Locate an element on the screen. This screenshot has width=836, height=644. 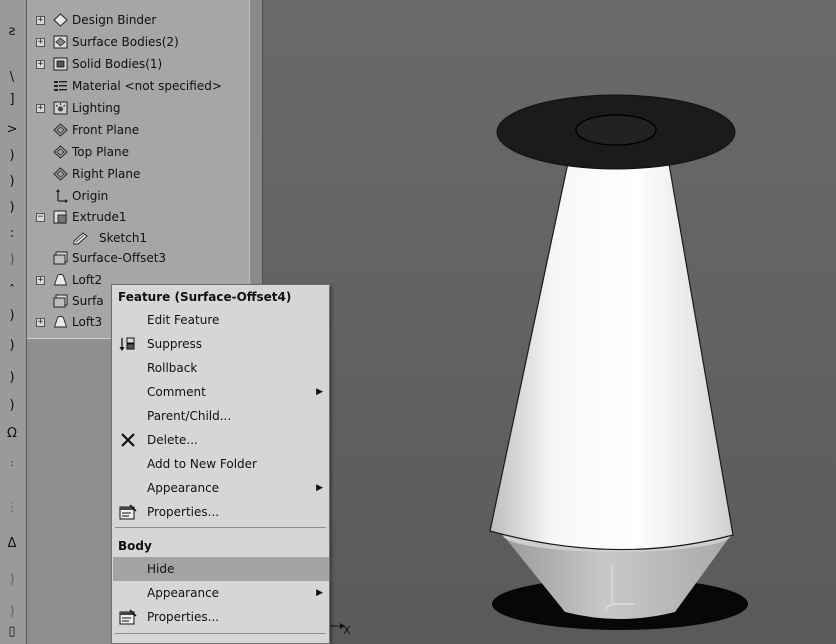
loft-icon is located at coordinates (60, 322).